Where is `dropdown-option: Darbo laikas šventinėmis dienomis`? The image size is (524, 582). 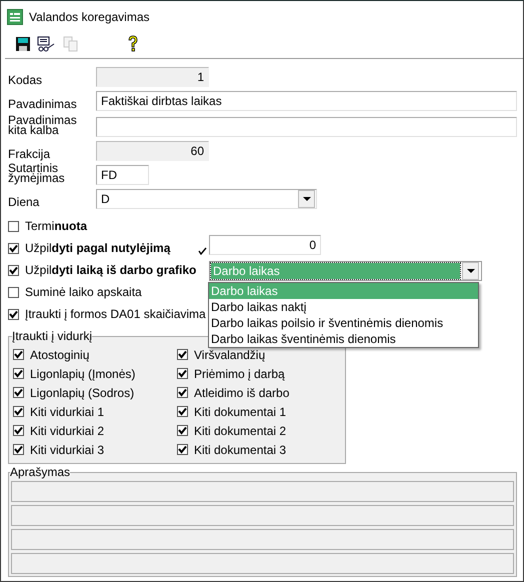 dropdown-option: Darbo laikas šventinėmis dienomis is located at coordinates (343, 339).